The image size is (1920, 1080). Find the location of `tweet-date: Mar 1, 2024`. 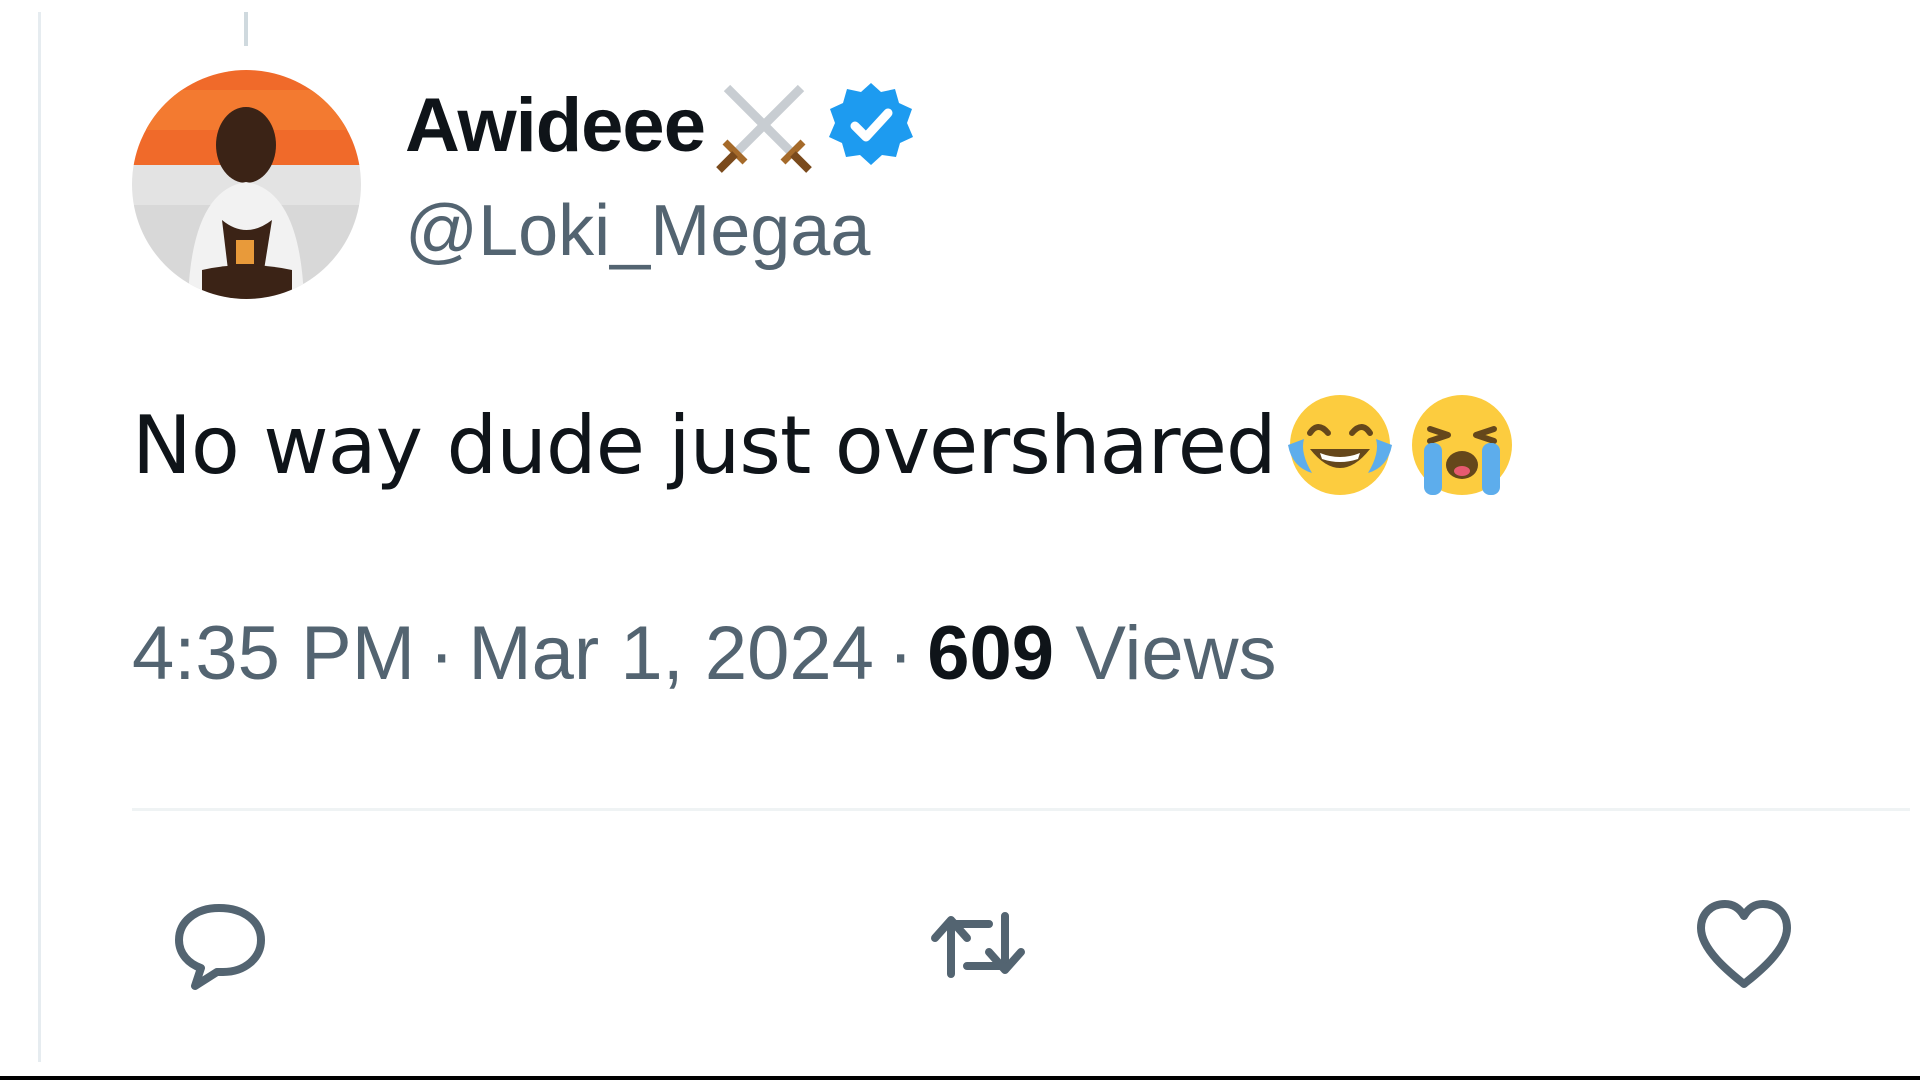

tweet-date: Mar 1, 2024 is located at coordinates (671, 653).